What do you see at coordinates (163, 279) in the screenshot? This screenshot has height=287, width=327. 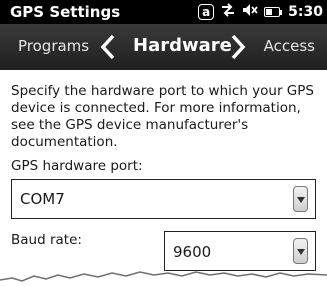 I see `torn-edge` at bounding box center [163, 279].